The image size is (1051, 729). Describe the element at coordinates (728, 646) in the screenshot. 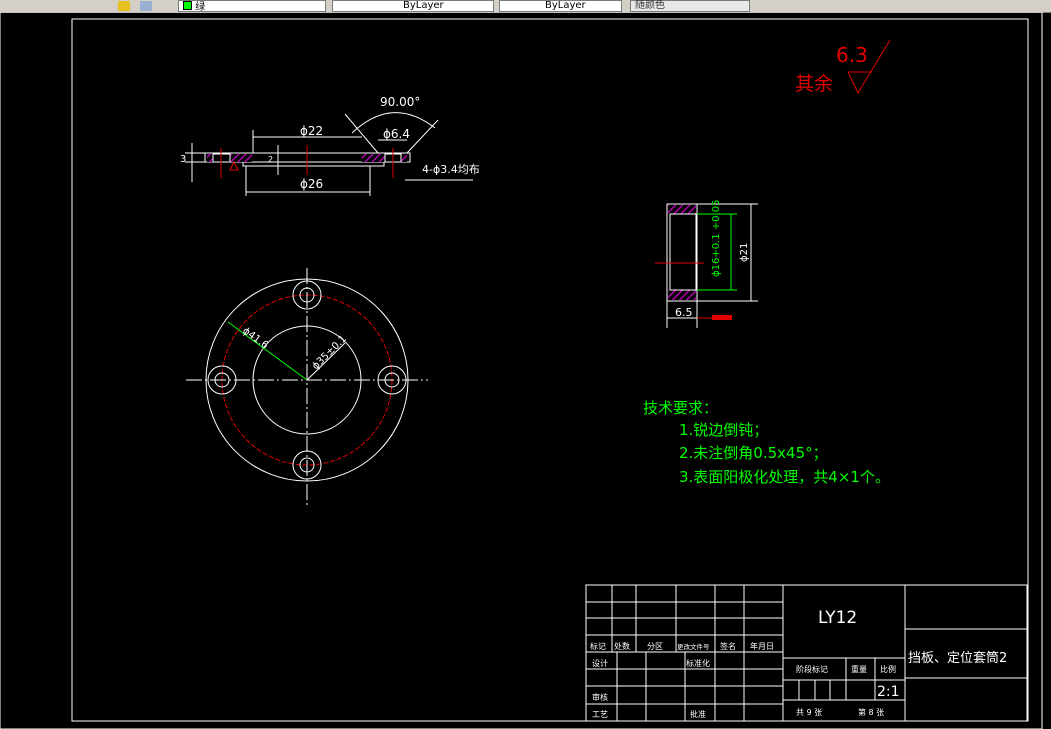

I see `header-signature: 签名` at that location.